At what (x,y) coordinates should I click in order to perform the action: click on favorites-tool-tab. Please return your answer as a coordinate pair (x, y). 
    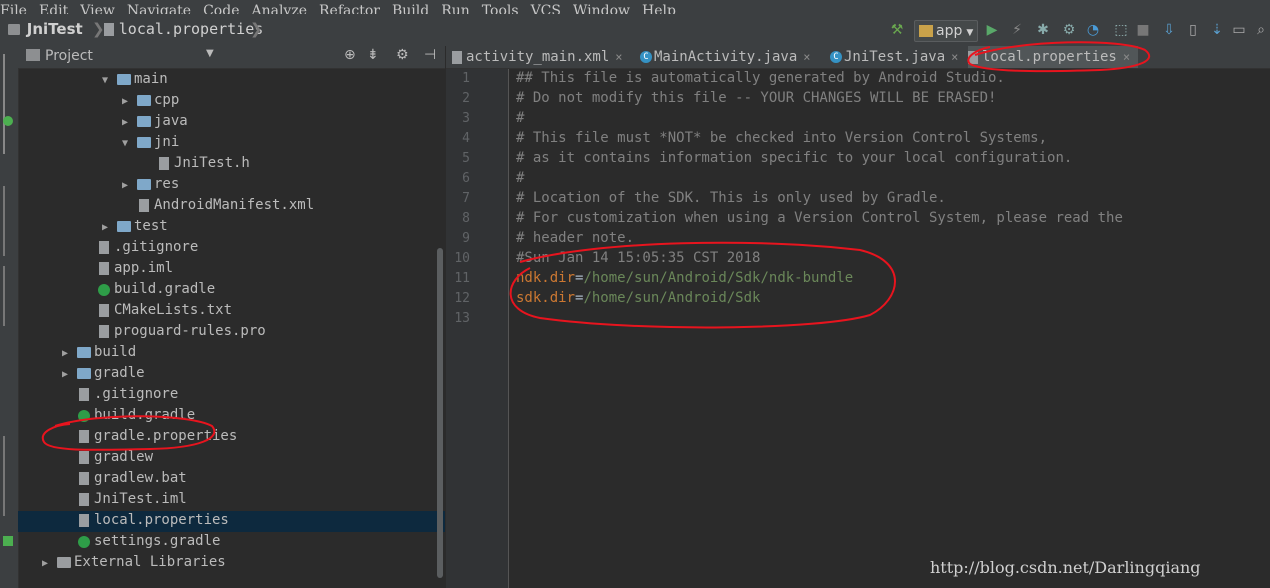
    Looking at the image, I should click on (9, 476).